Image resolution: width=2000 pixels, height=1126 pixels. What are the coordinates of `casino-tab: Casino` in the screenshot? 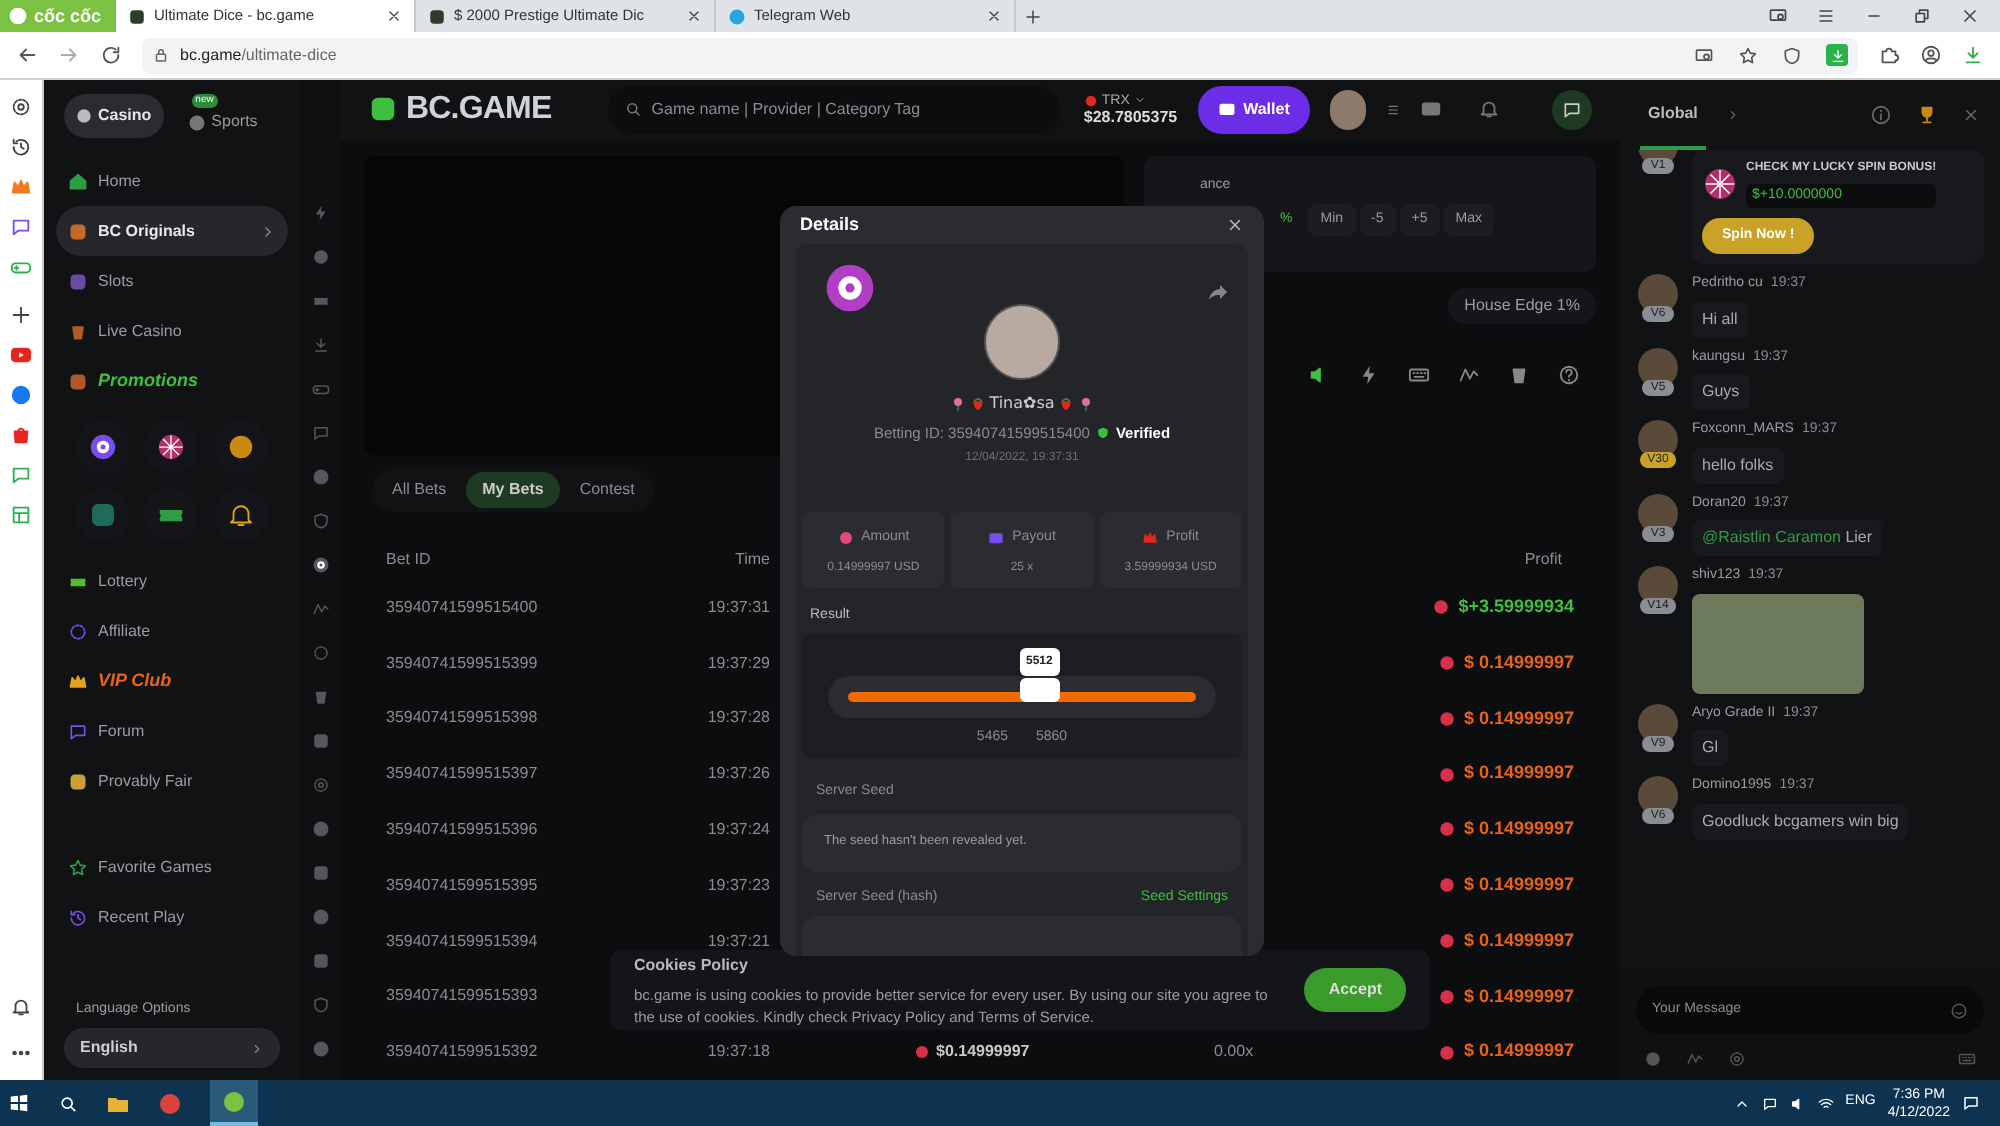 It's located at (114, 115).